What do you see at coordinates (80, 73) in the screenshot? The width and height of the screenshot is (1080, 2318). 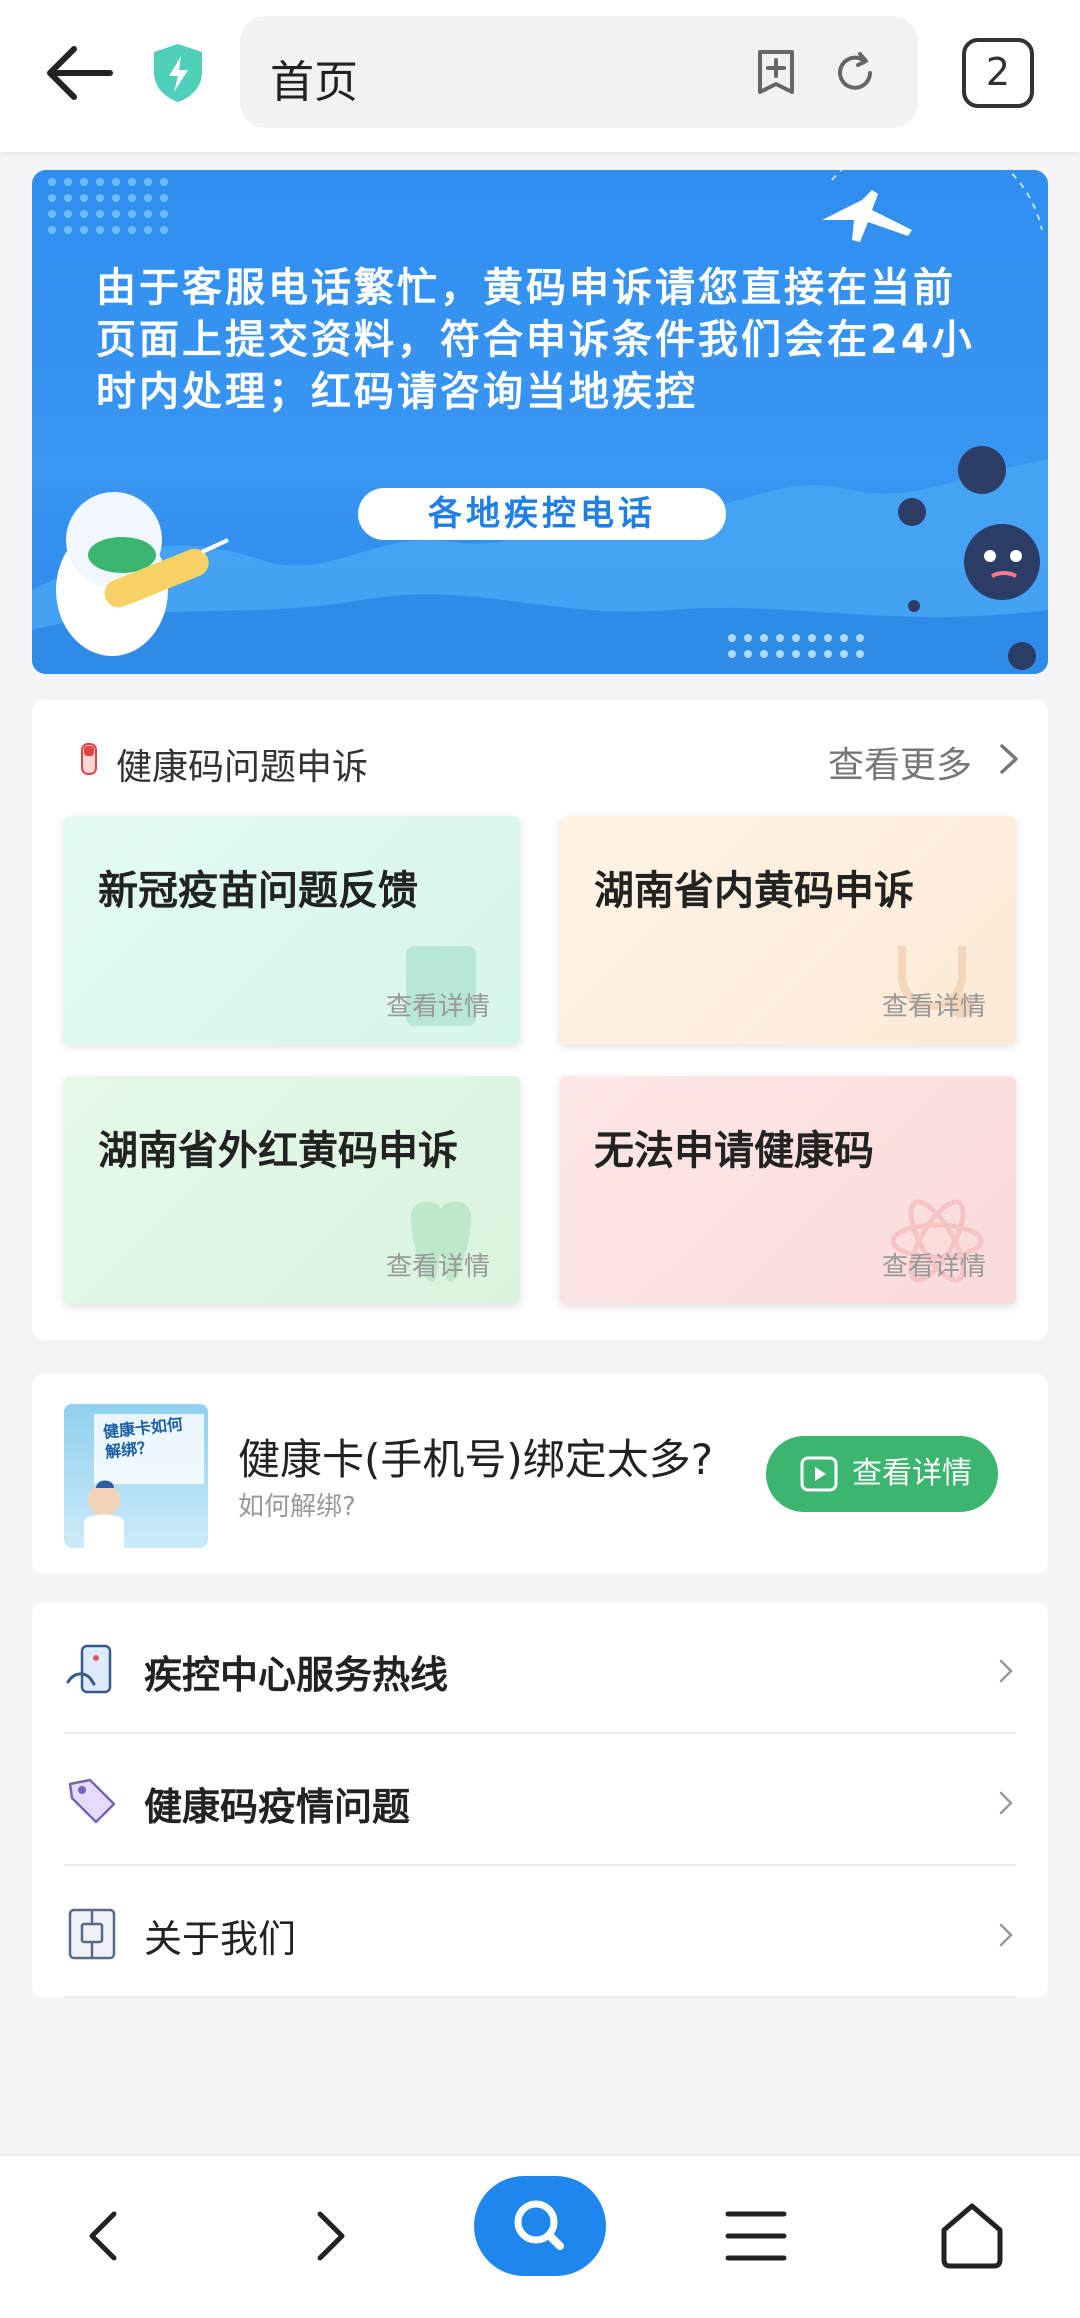 I see `back-arrow-icon` at bounding box center [80, 73].